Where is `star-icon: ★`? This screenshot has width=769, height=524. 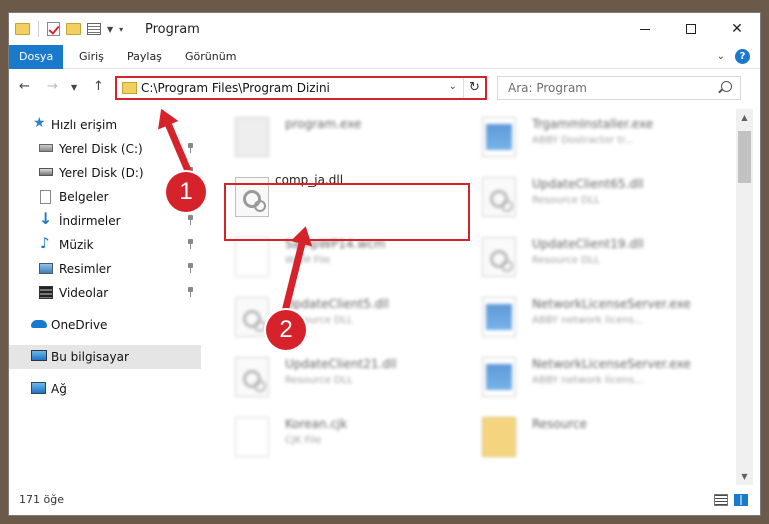 star-icon: ★ is located at coordinates (39, 123).